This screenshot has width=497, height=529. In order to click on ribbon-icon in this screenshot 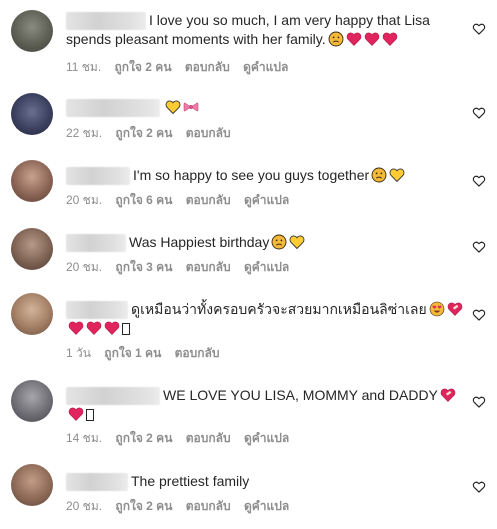, I will do `click(191, 107)`.